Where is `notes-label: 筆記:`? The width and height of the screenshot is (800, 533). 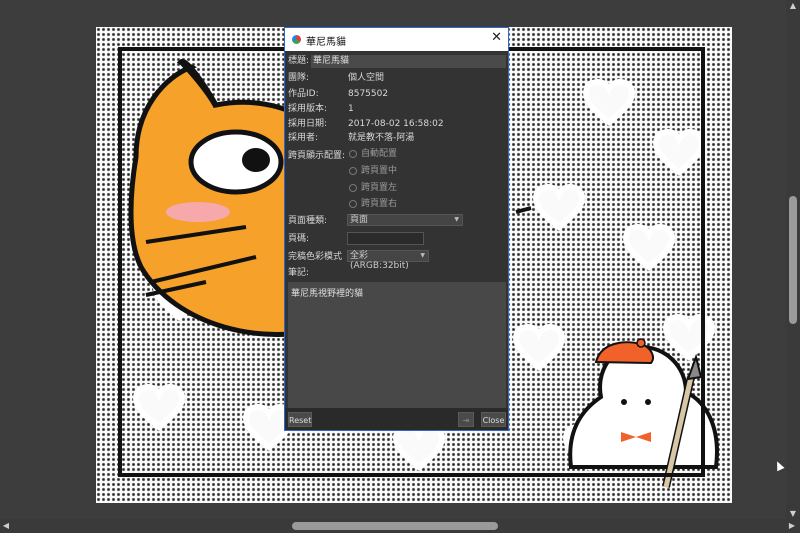
notes-label: 筆記: is located at coordinates (299, 273).